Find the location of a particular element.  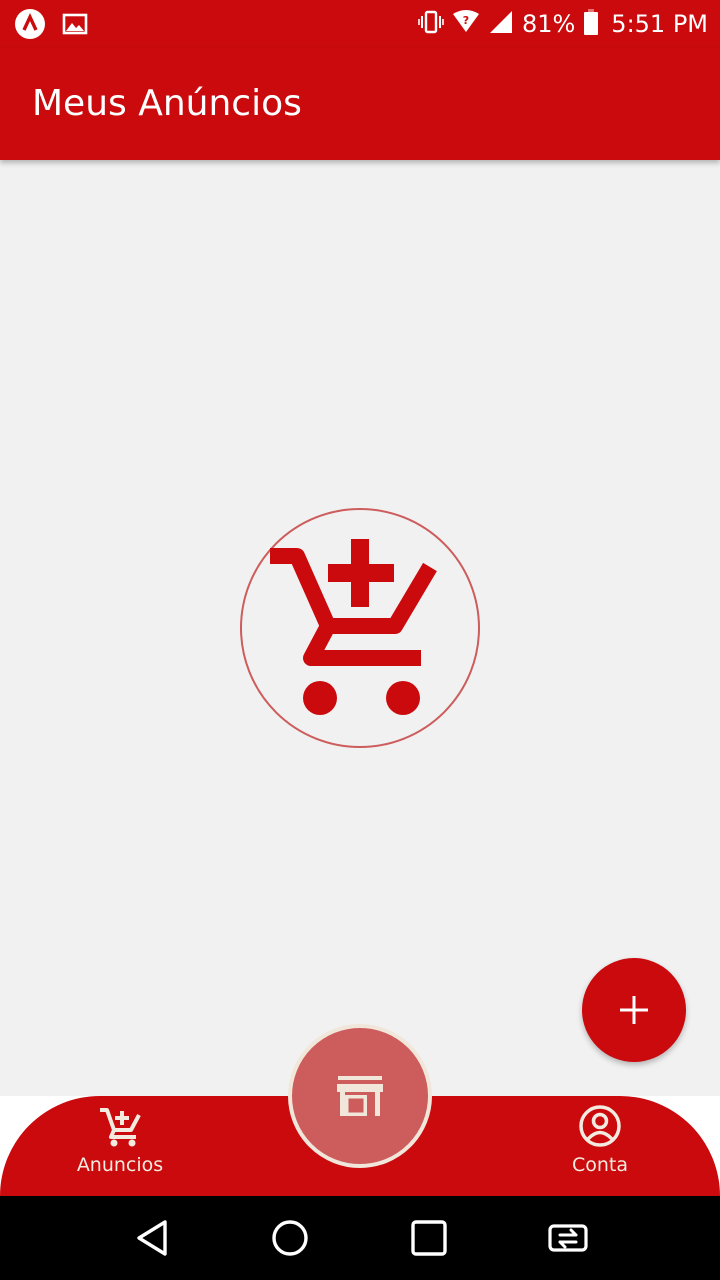

back-button is located at coordinates (152, 1238).